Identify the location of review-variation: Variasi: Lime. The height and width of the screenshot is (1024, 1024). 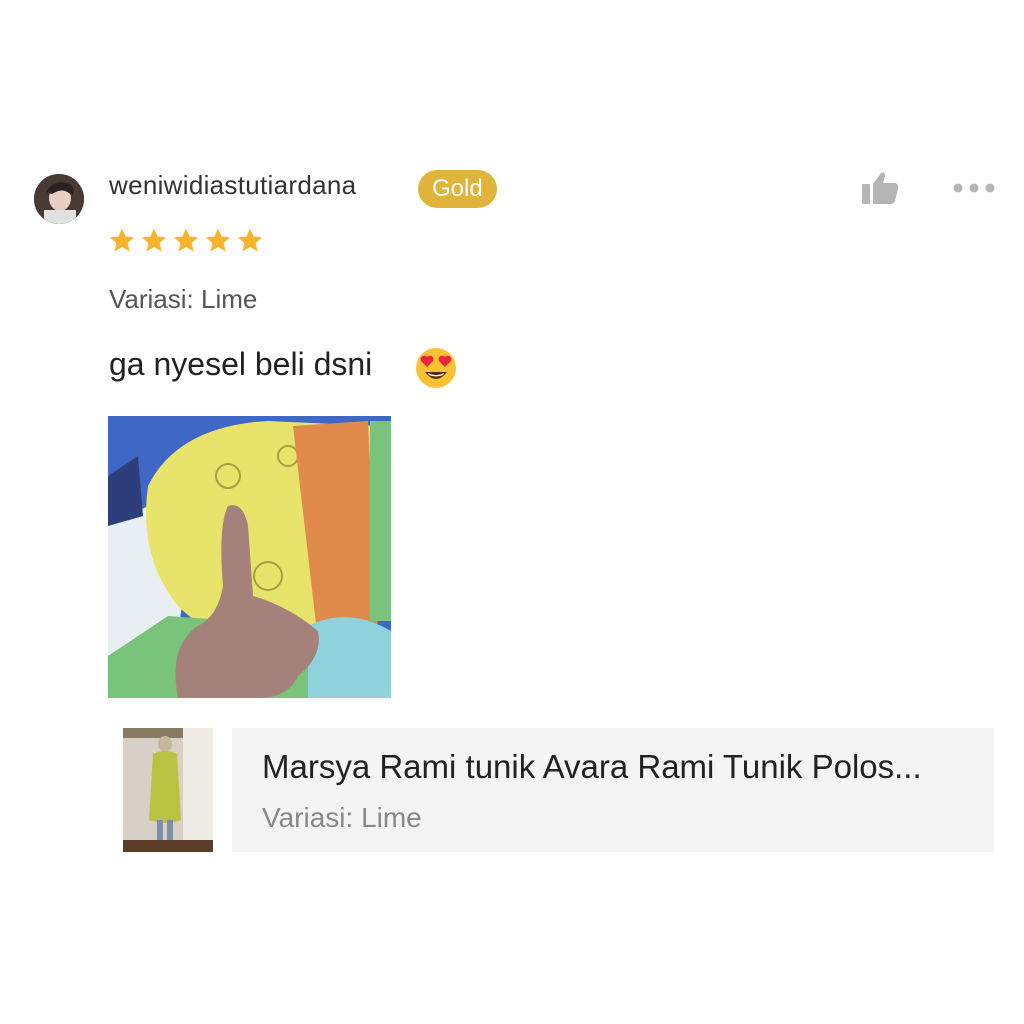
(183, 299).